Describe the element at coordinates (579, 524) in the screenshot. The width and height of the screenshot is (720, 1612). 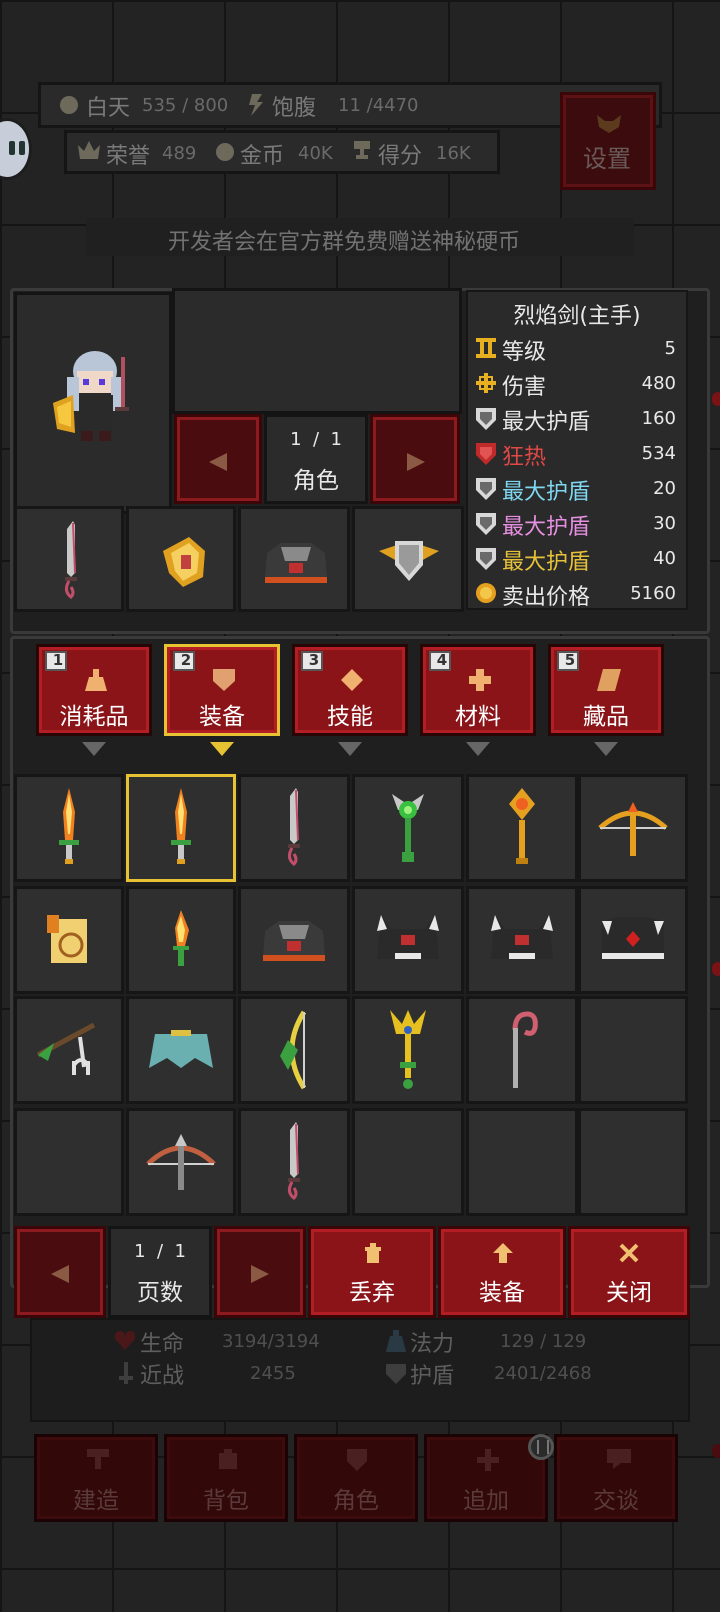
I see `stat-row: 最大护盾 30` at that location.